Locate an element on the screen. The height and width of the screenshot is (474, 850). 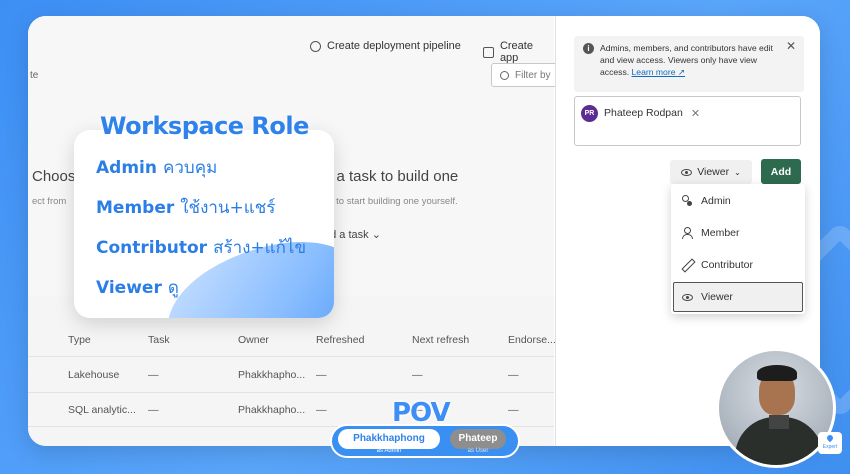
role-member: Member ใช้งาน+แชร์ is located at coordinates (185, 207).